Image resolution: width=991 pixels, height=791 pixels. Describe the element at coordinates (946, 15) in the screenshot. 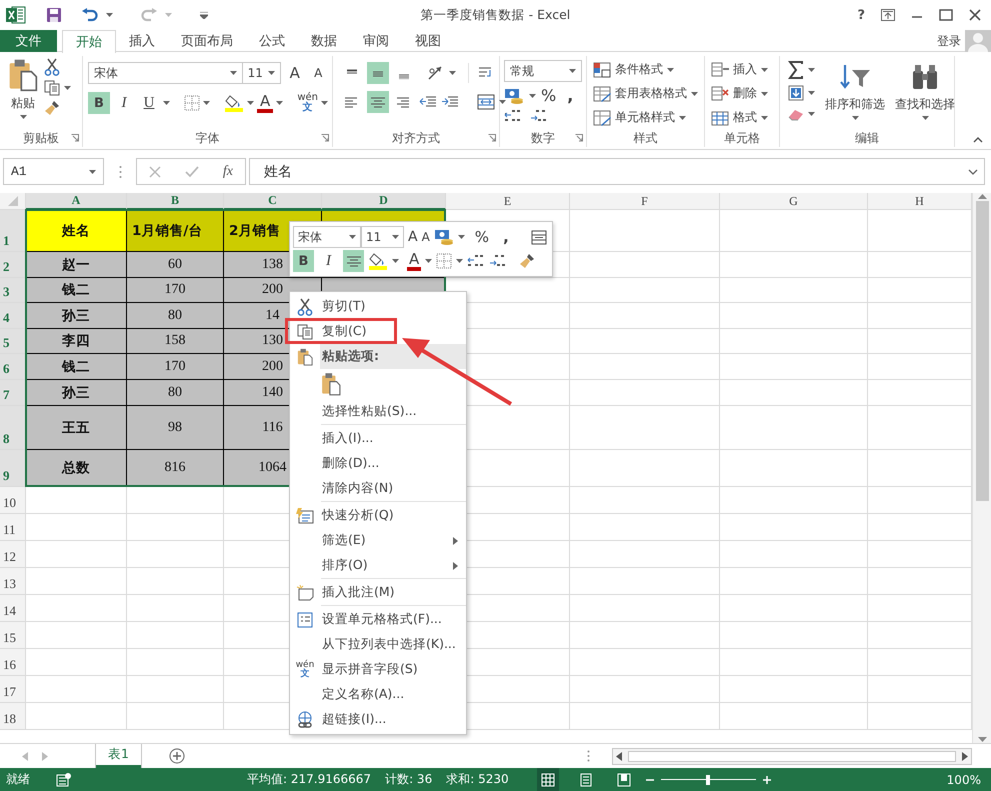

I see `maximize-icon` at that location.